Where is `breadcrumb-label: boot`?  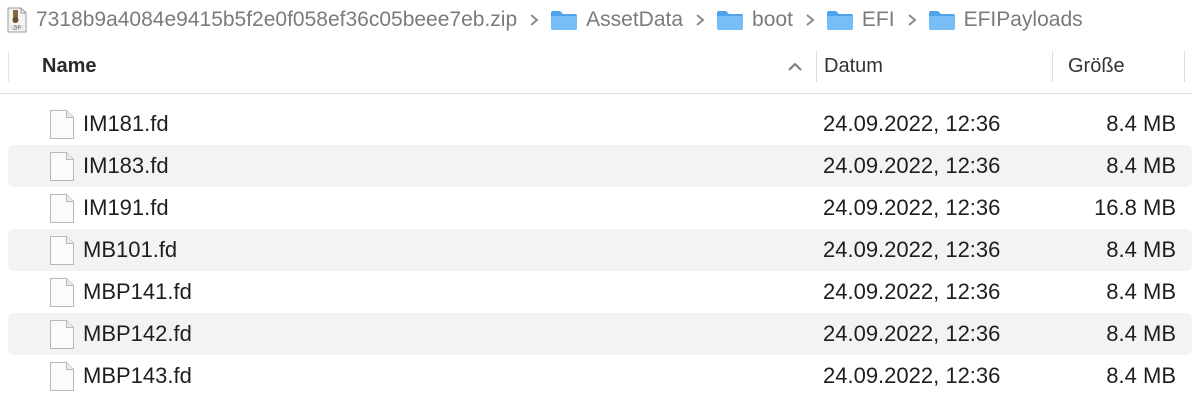 breadcrumb-label: boot is located at coordinates (772, 19).